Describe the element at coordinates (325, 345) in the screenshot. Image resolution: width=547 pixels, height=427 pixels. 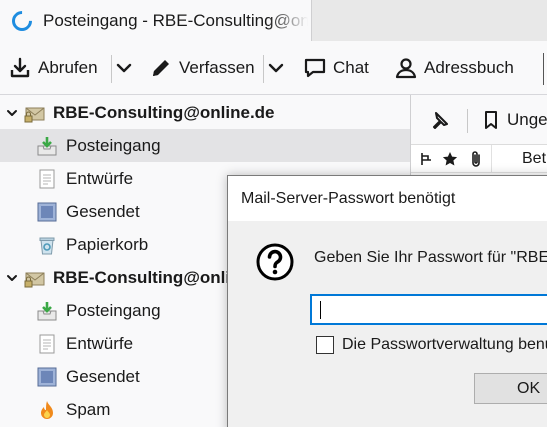
I see `checkbox-box` at that location.